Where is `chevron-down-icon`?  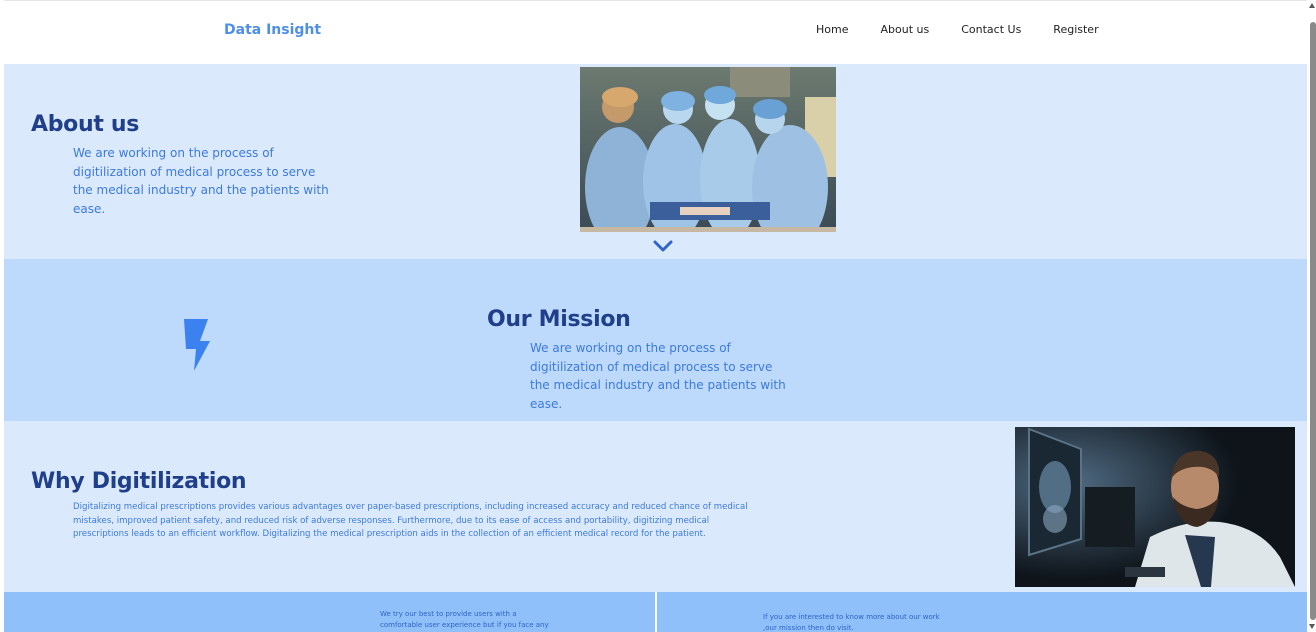 chevron-down-icon is located at coordinates (663, 246).